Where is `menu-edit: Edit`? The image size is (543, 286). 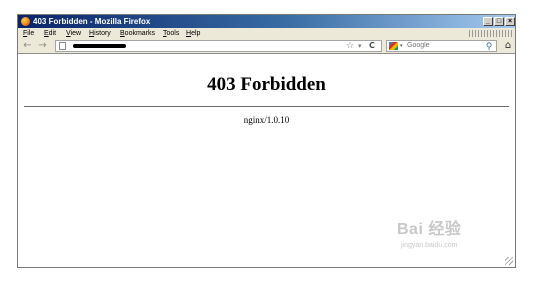
menu-edit: Edit is located at coordinates (50, 34).